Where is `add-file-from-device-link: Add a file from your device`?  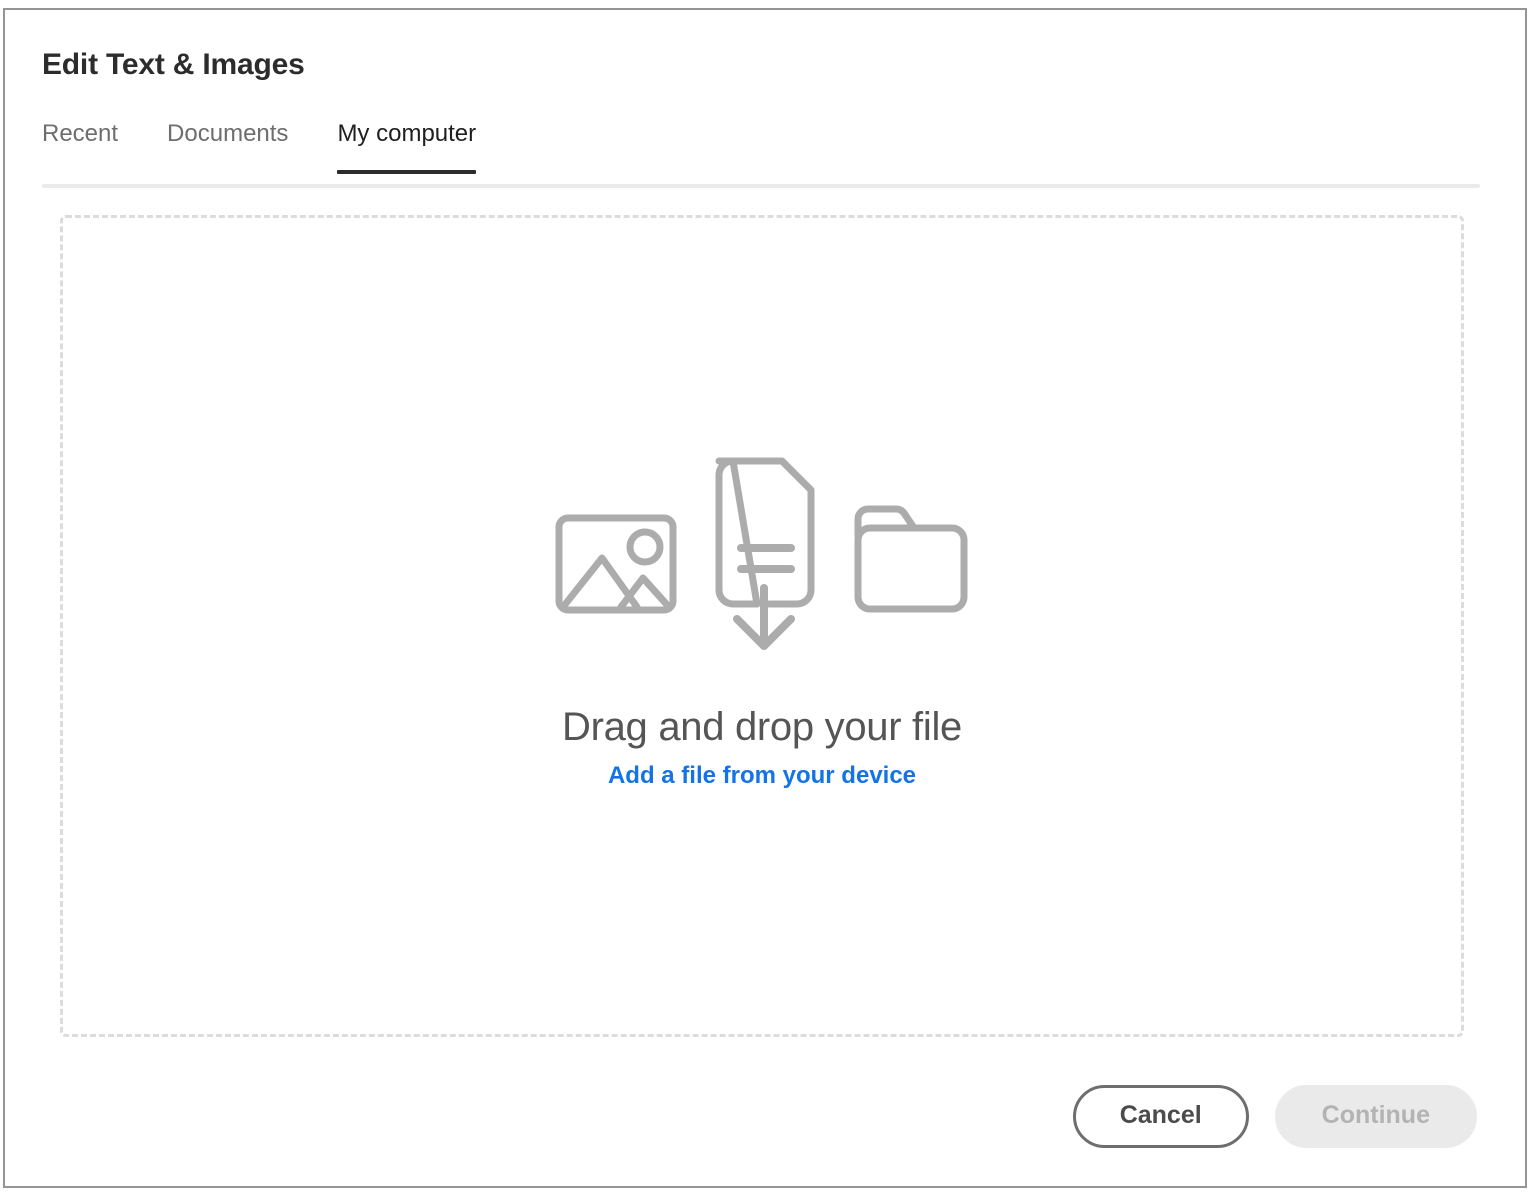
add-file-from-device-link: Add a file from your device is located at coordinates (762, 775).